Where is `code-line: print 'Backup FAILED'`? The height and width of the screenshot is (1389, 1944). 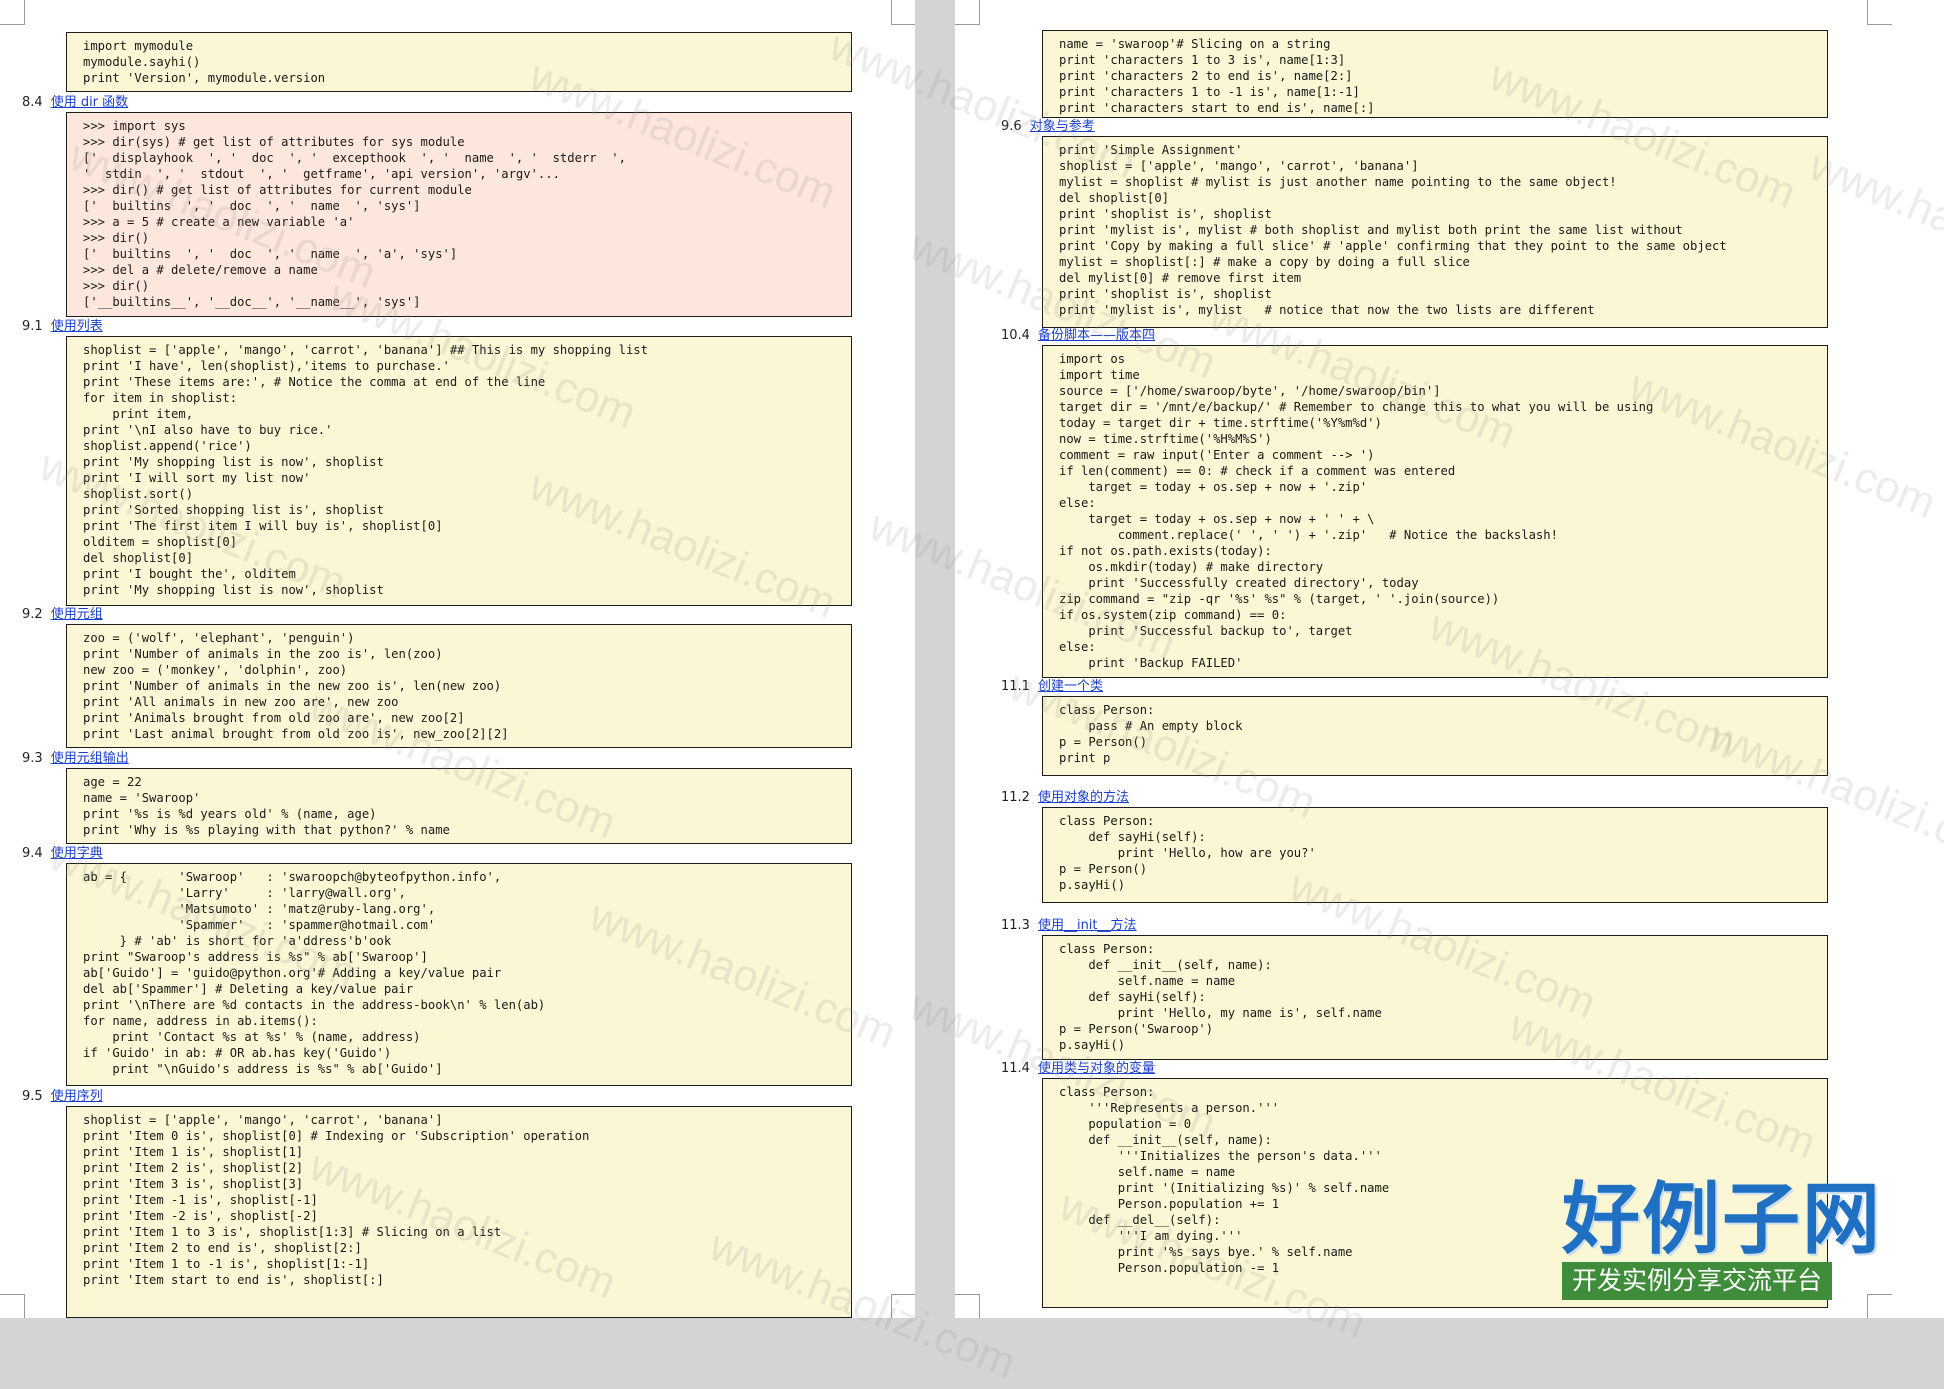 code-line: print 'Backup FAILED' is located at coordinates (1151, 663).